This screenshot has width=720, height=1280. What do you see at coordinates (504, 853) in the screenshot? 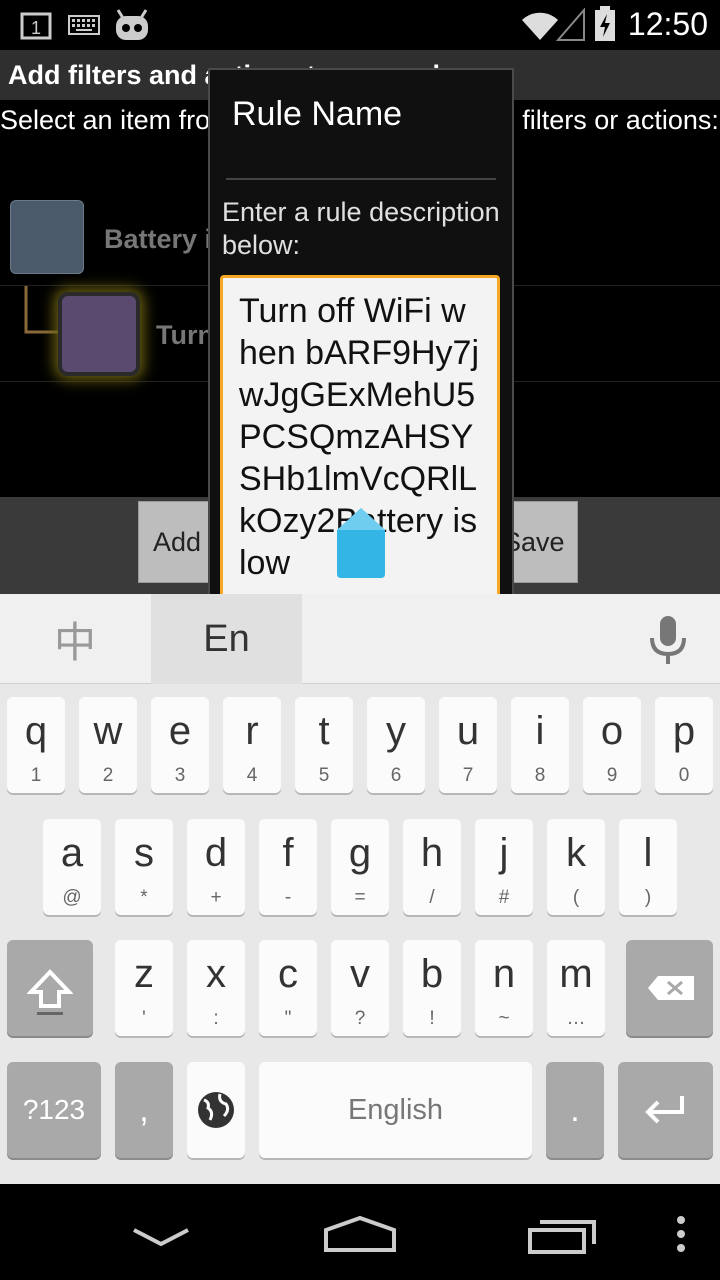
I see `key-letter: j` at bounding box center [504, 853].